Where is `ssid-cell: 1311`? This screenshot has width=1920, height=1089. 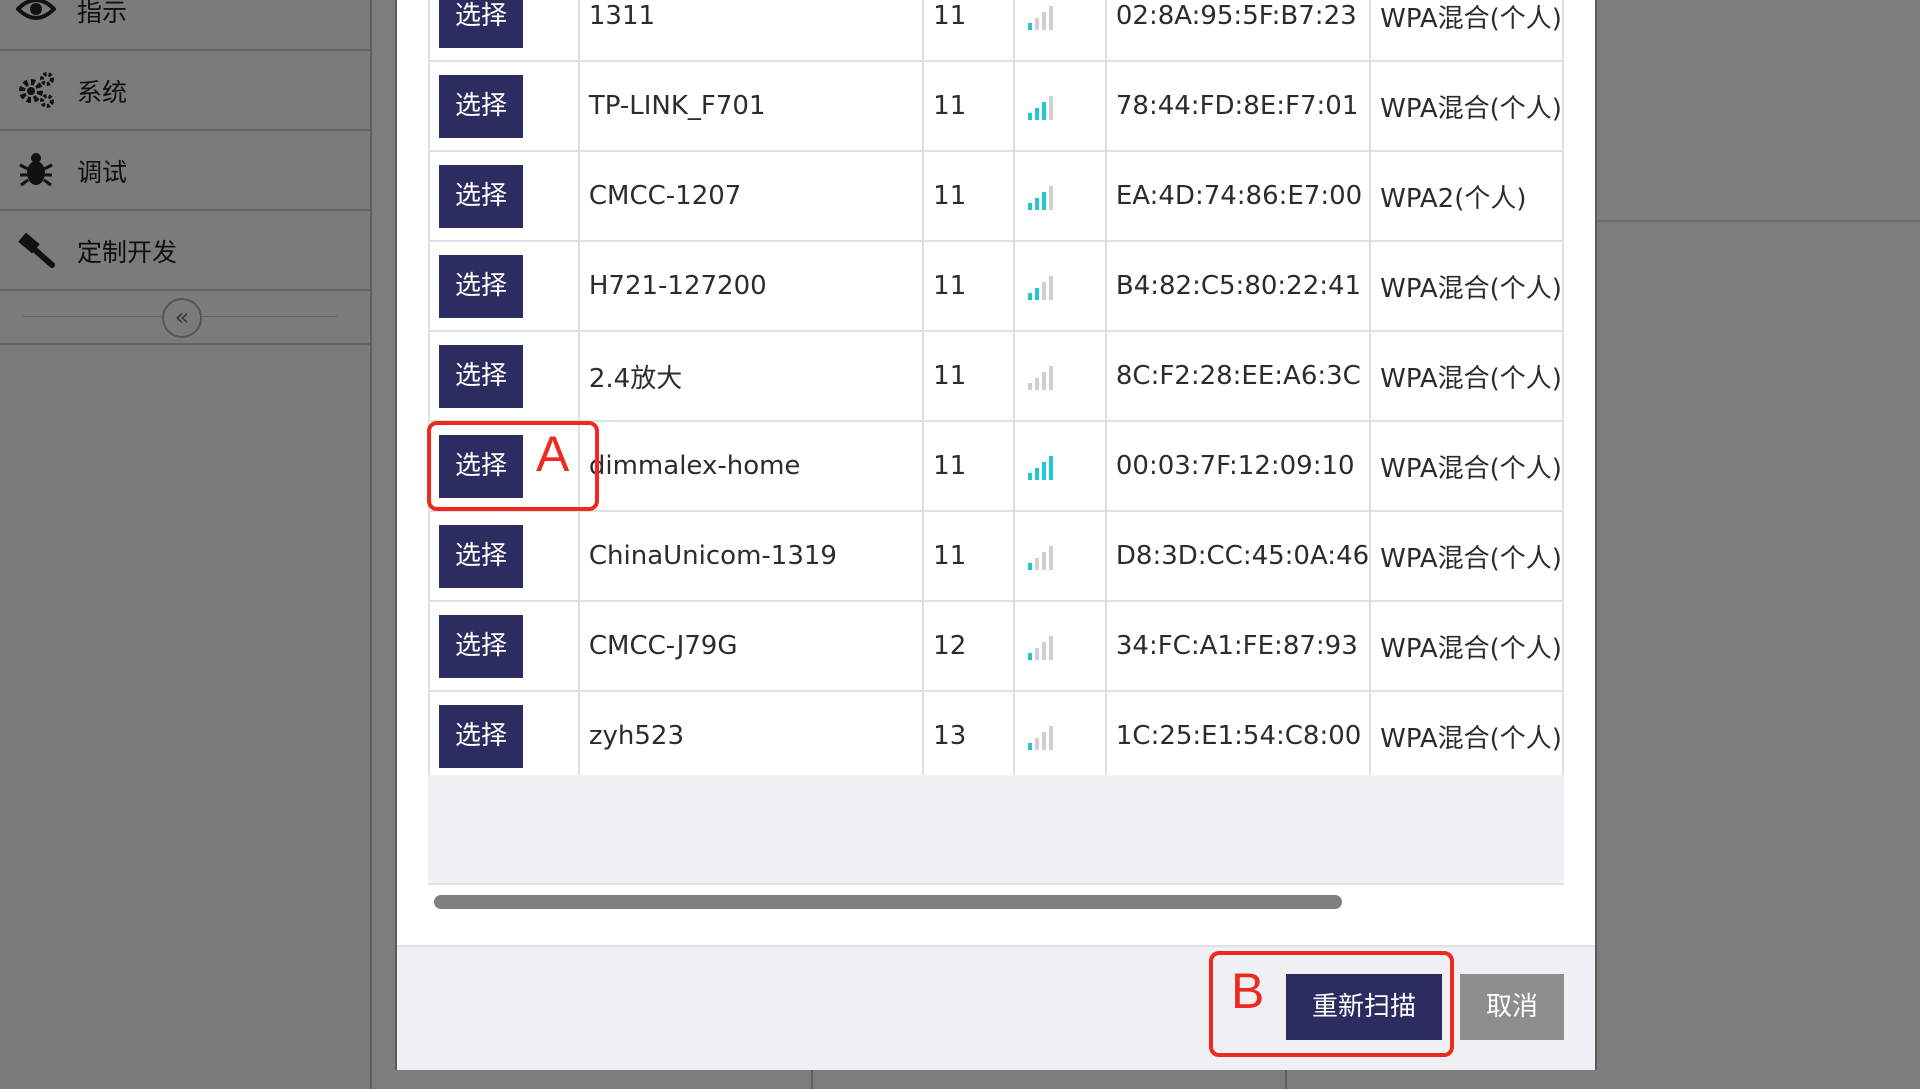
ssid-cell: 1311 is located at coordinates (751, 31).